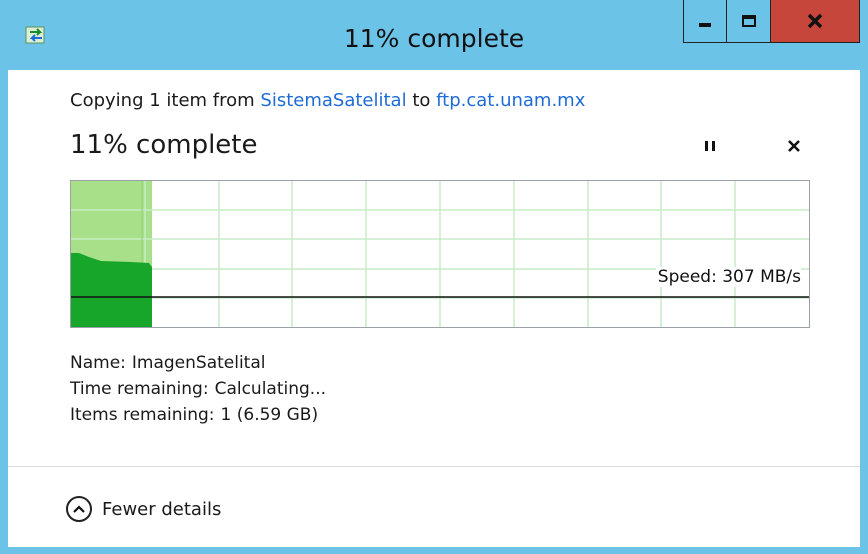 The height and width of the screenshot is (554, 868). I want to click on name-value: ImagenSatelital, so click(198, 363).